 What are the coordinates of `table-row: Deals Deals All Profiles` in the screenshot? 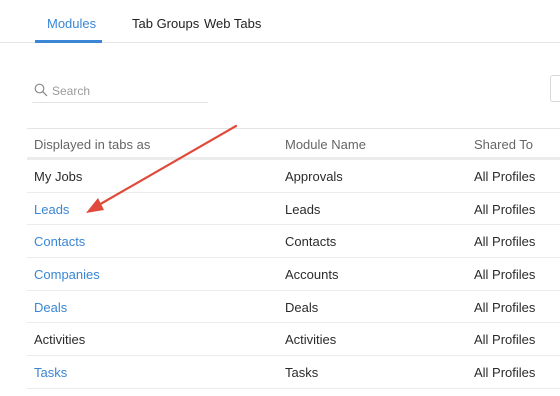 It's located at (293, 307).